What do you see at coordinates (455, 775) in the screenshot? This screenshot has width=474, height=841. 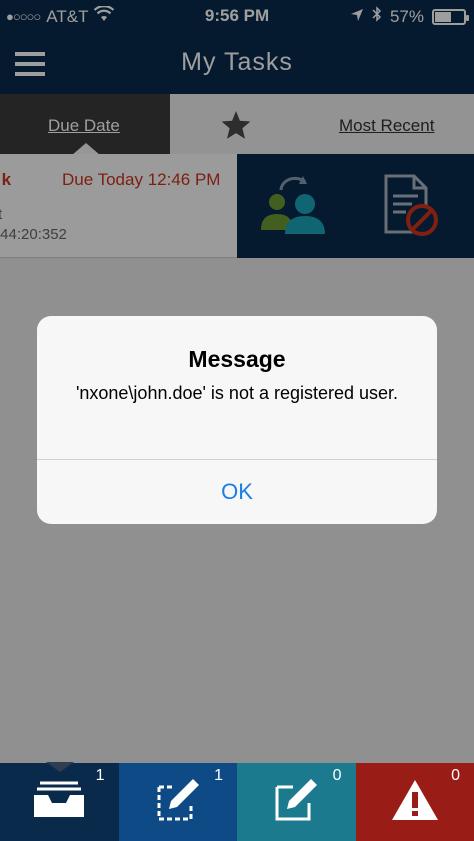 I see `tab-alerts-count: 0` at bounding box center [455, 775].